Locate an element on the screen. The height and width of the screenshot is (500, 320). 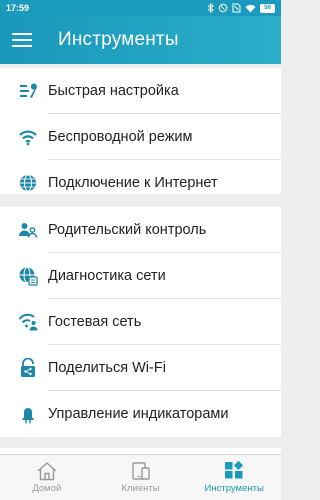
share-wifi-item: Поделиться Wi-Fi is located at coordinates (140, 368).